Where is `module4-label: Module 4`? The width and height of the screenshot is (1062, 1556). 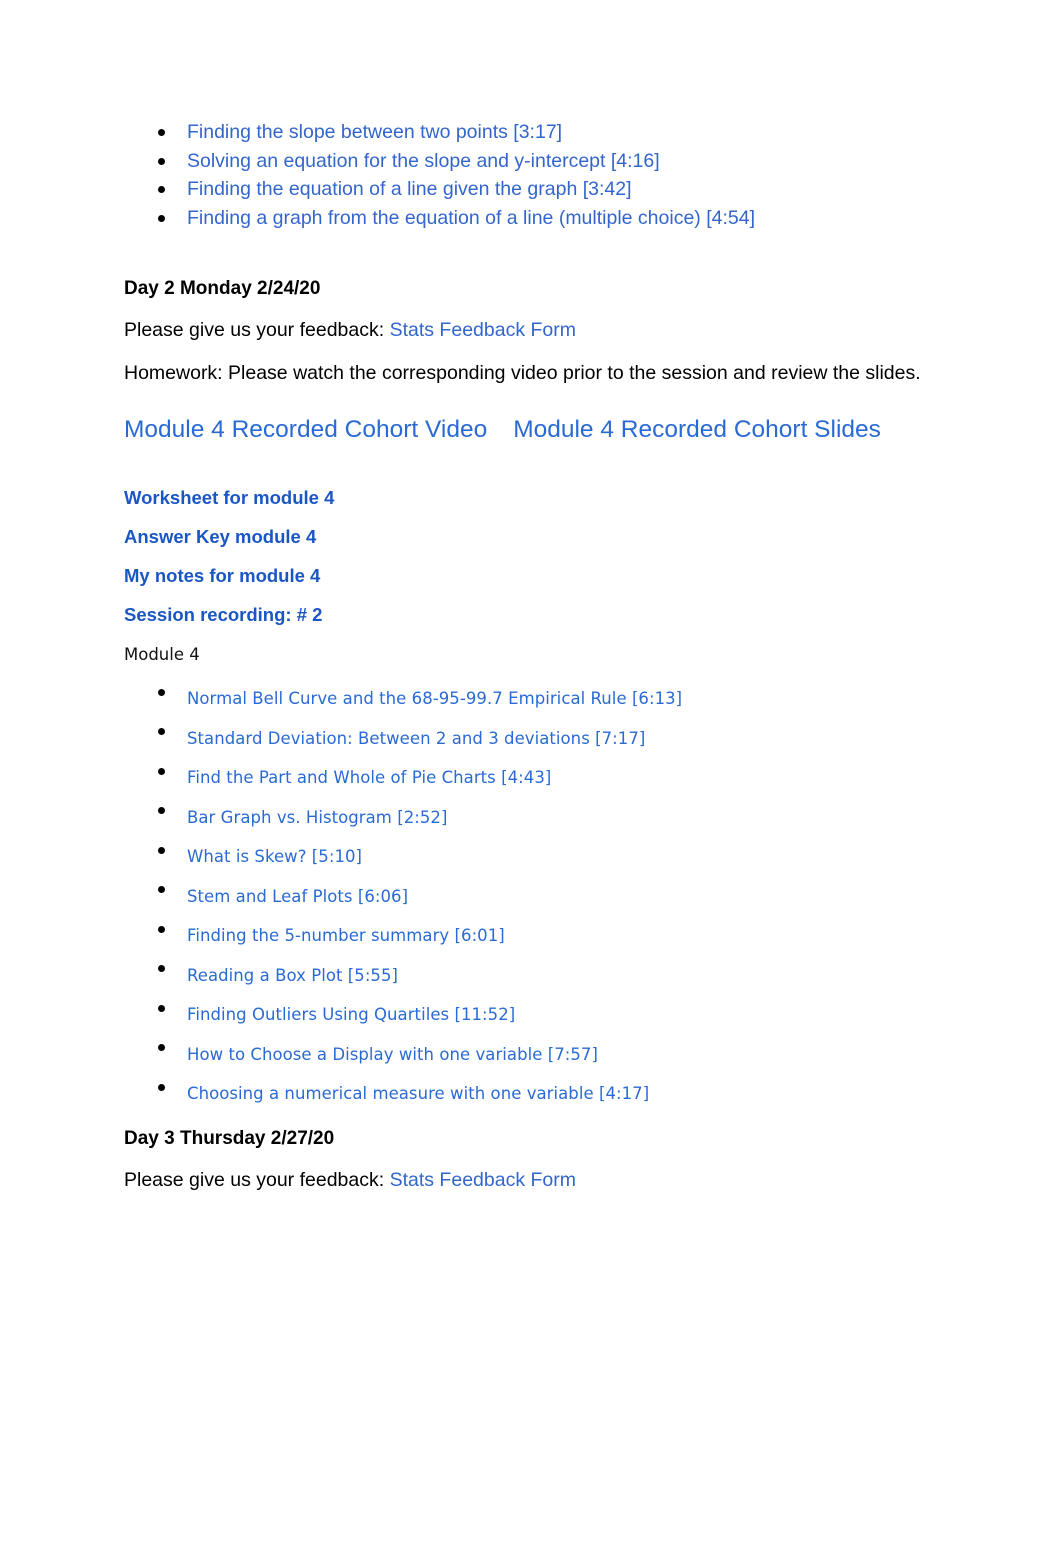
module4-label: Module 4 is located at coordinates (162, 654).